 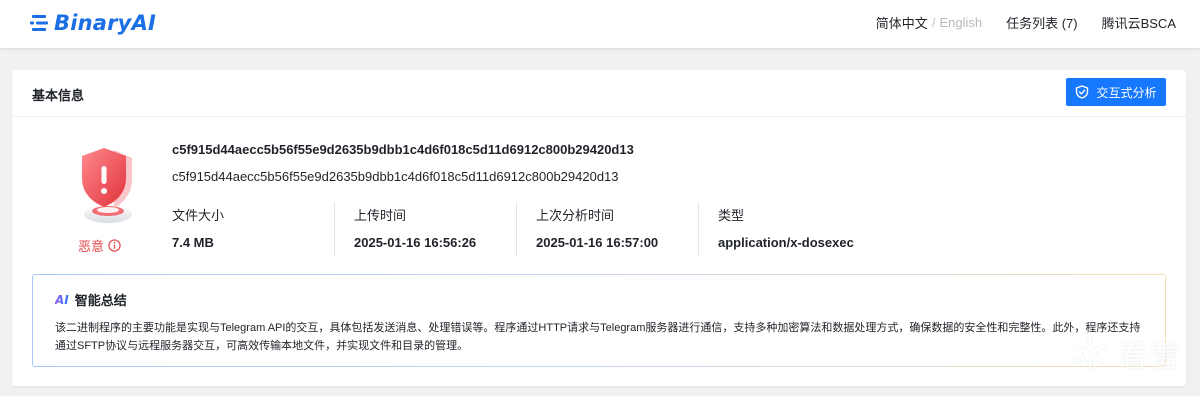 What do you see at coordinates (960, 22) in the screenshot?
I see `language-english-link: English` at bounding box center [960, 22].